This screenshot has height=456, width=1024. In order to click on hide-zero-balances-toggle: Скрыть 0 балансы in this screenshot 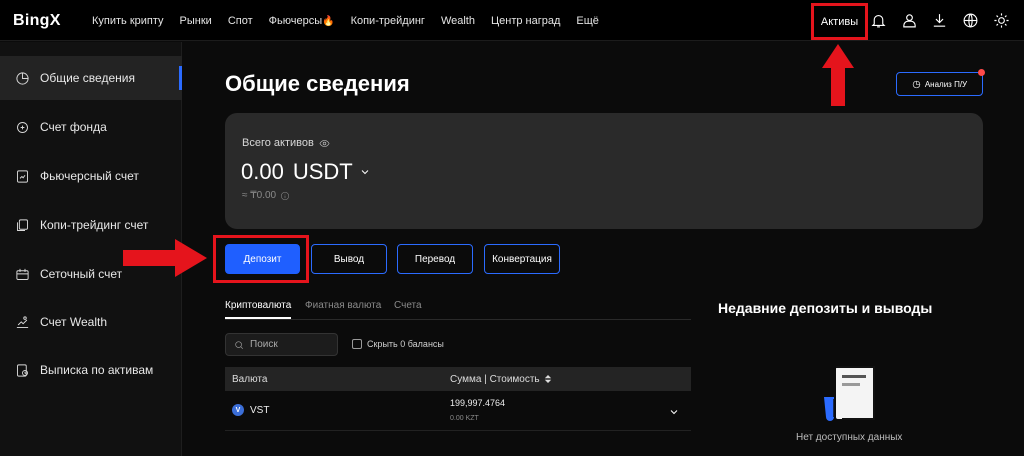, I will do `click(398, 344)`.